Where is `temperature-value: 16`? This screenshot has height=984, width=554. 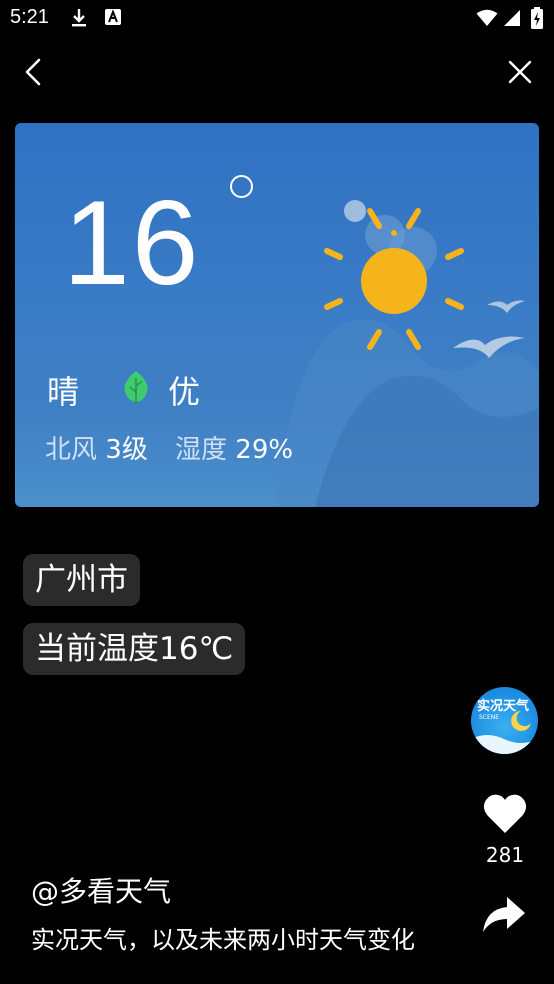 temperature-value: 16 is located at coordinates (132, 243).